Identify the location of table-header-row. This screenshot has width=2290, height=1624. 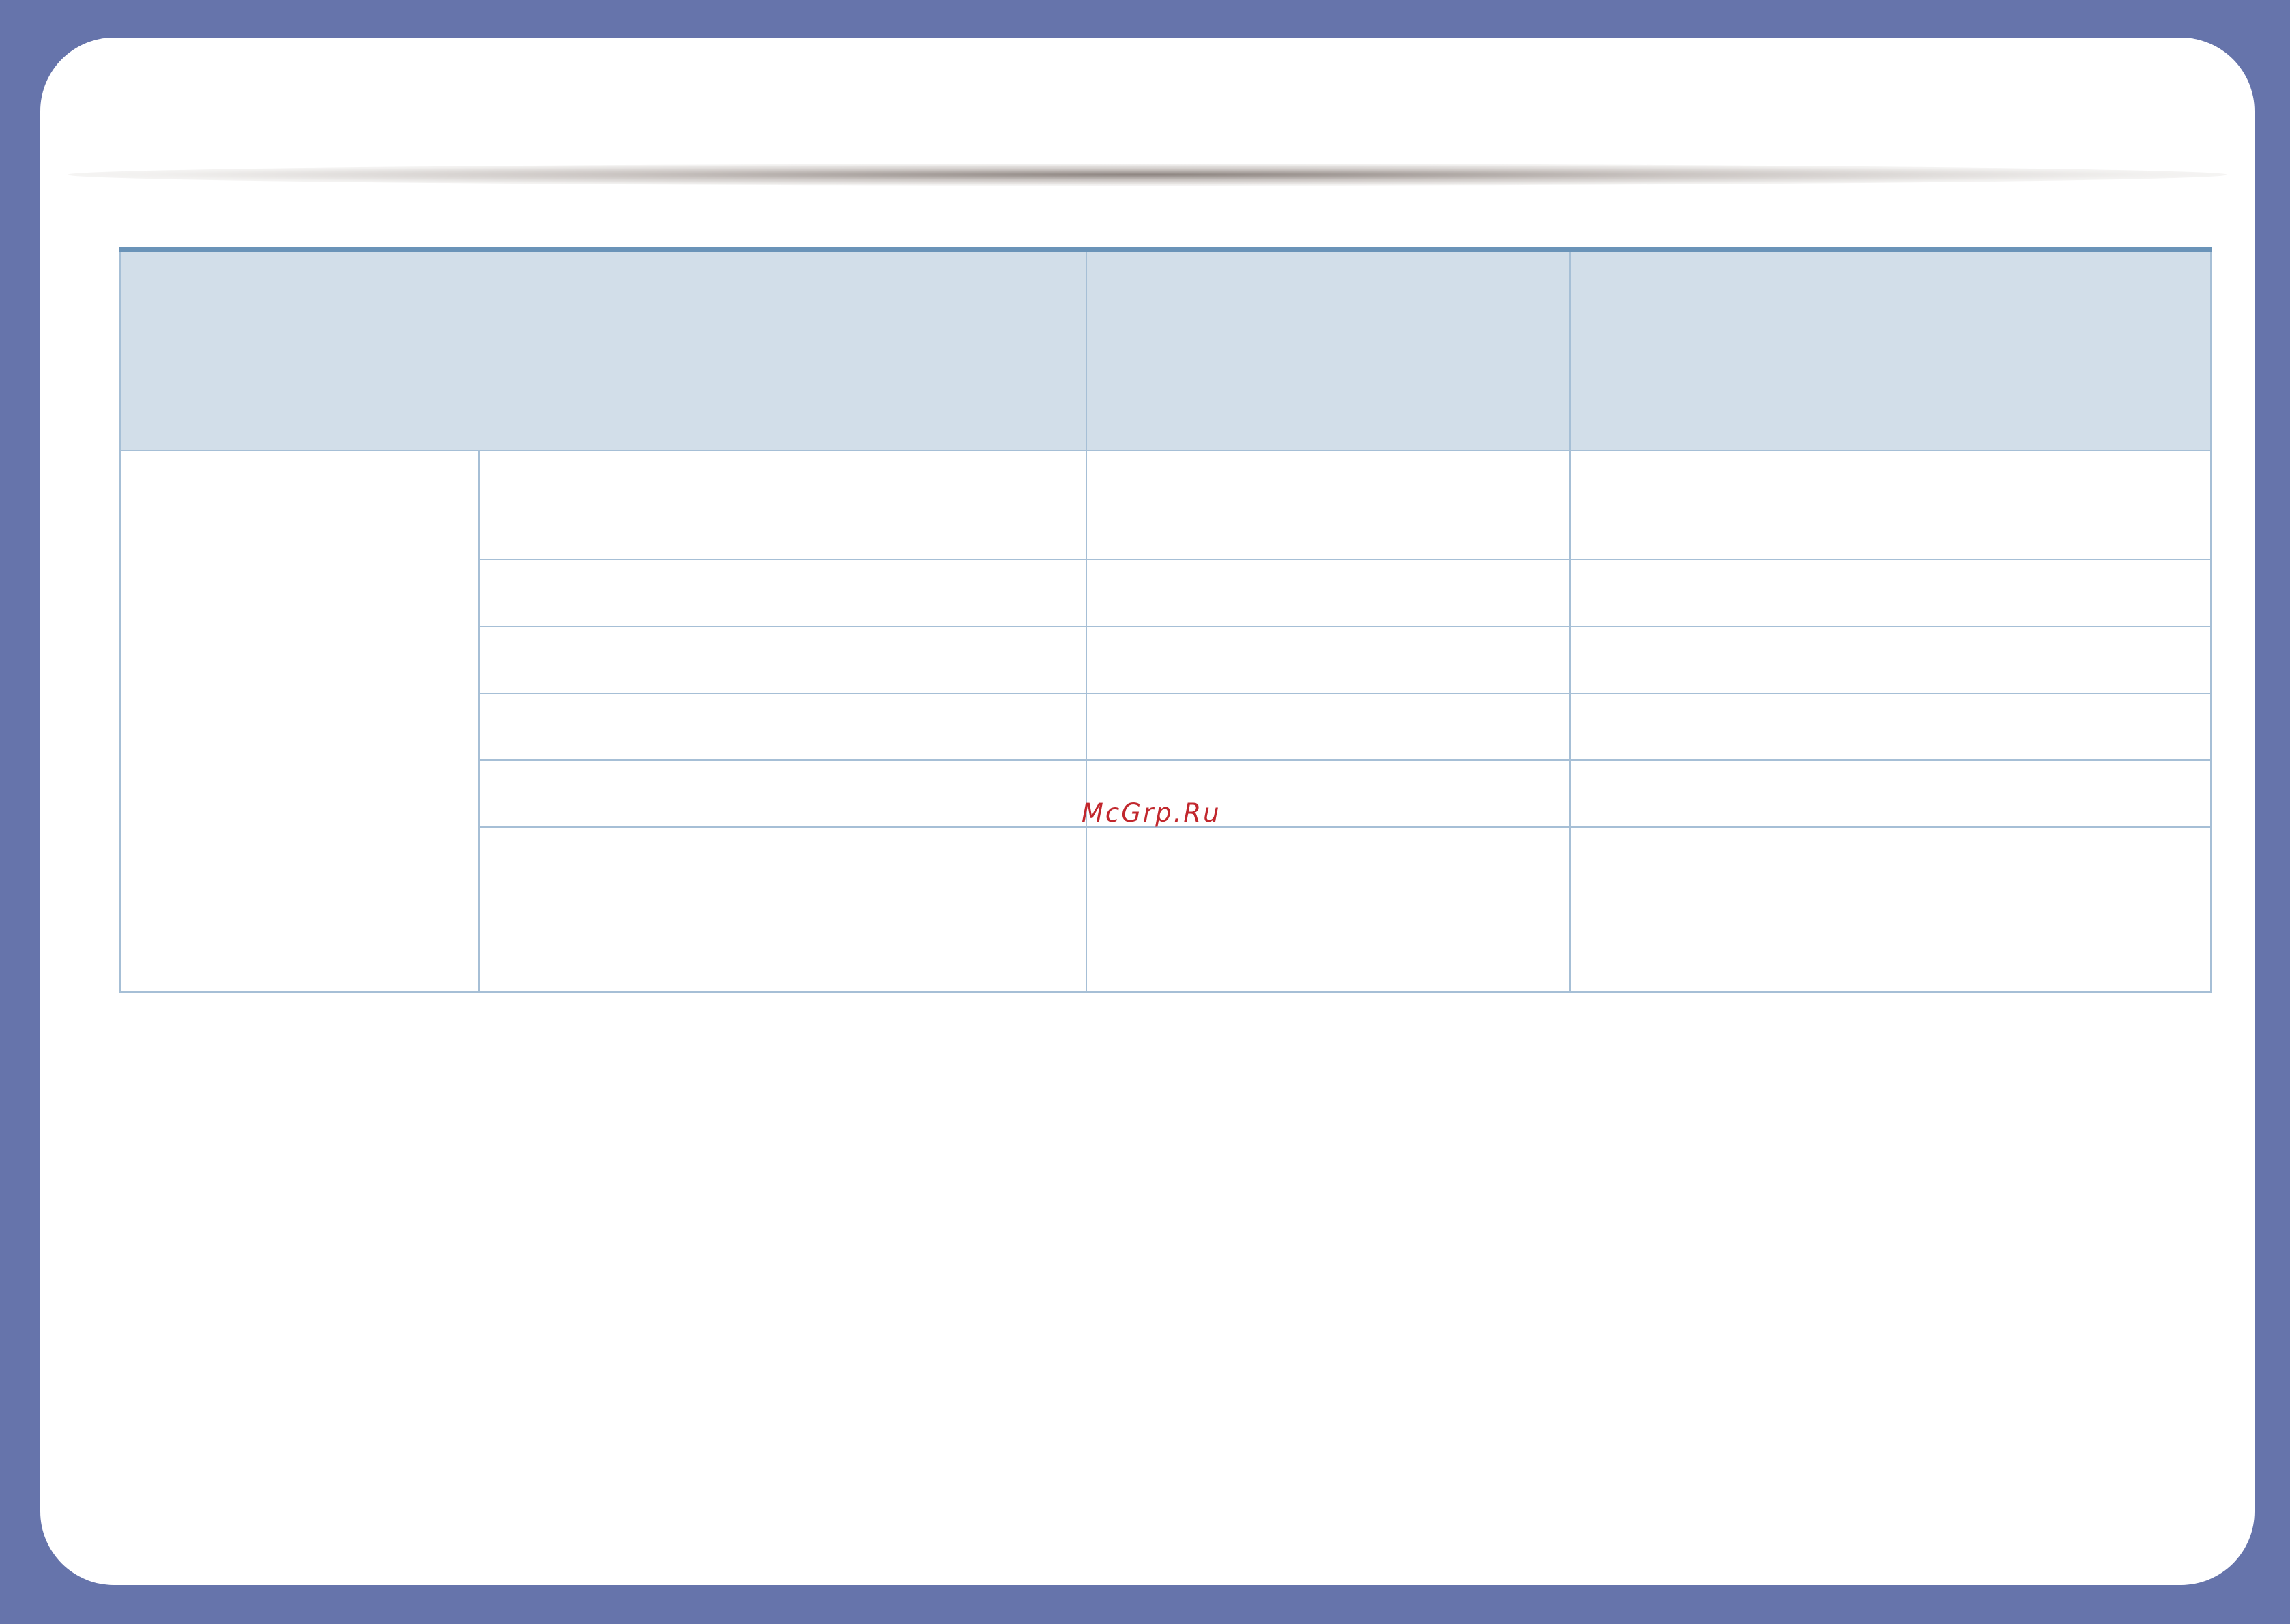
(1165, 349).